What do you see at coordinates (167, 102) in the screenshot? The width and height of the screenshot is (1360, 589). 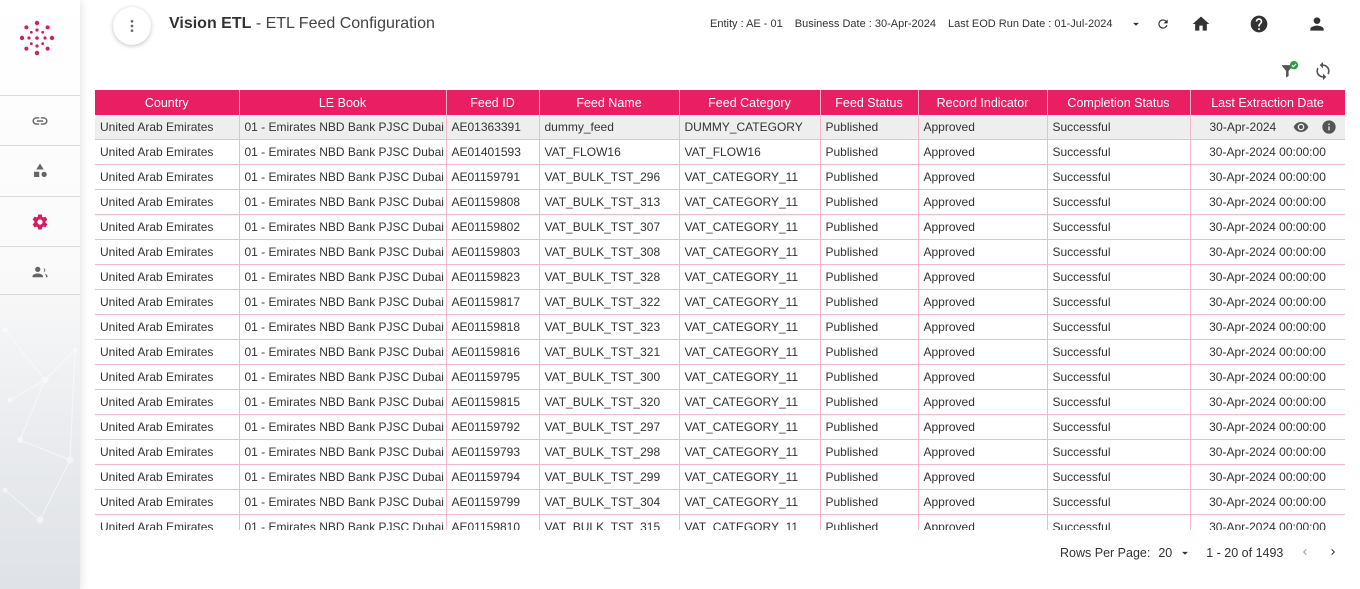 I see `column-header-country: Country` at bounding box center [167, 102].